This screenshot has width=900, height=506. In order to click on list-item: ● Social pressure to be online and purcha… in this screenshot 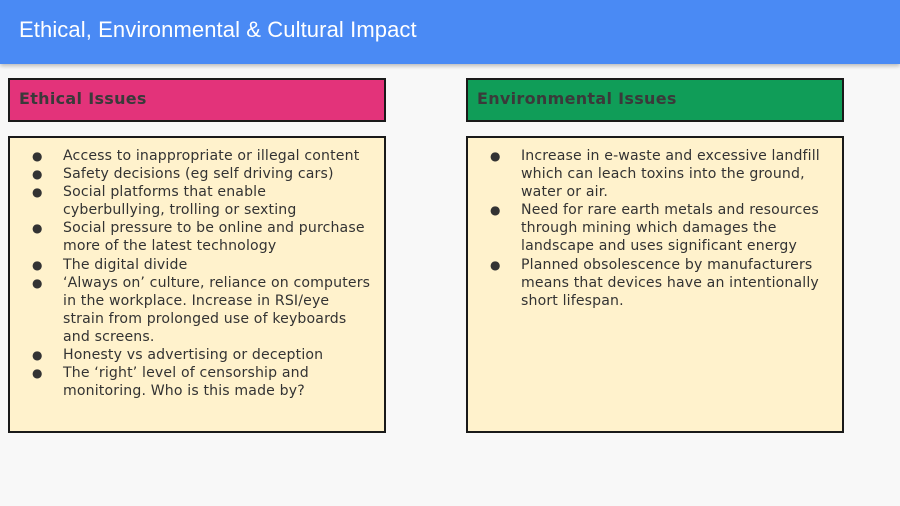, I will do `click(191, 237)`.